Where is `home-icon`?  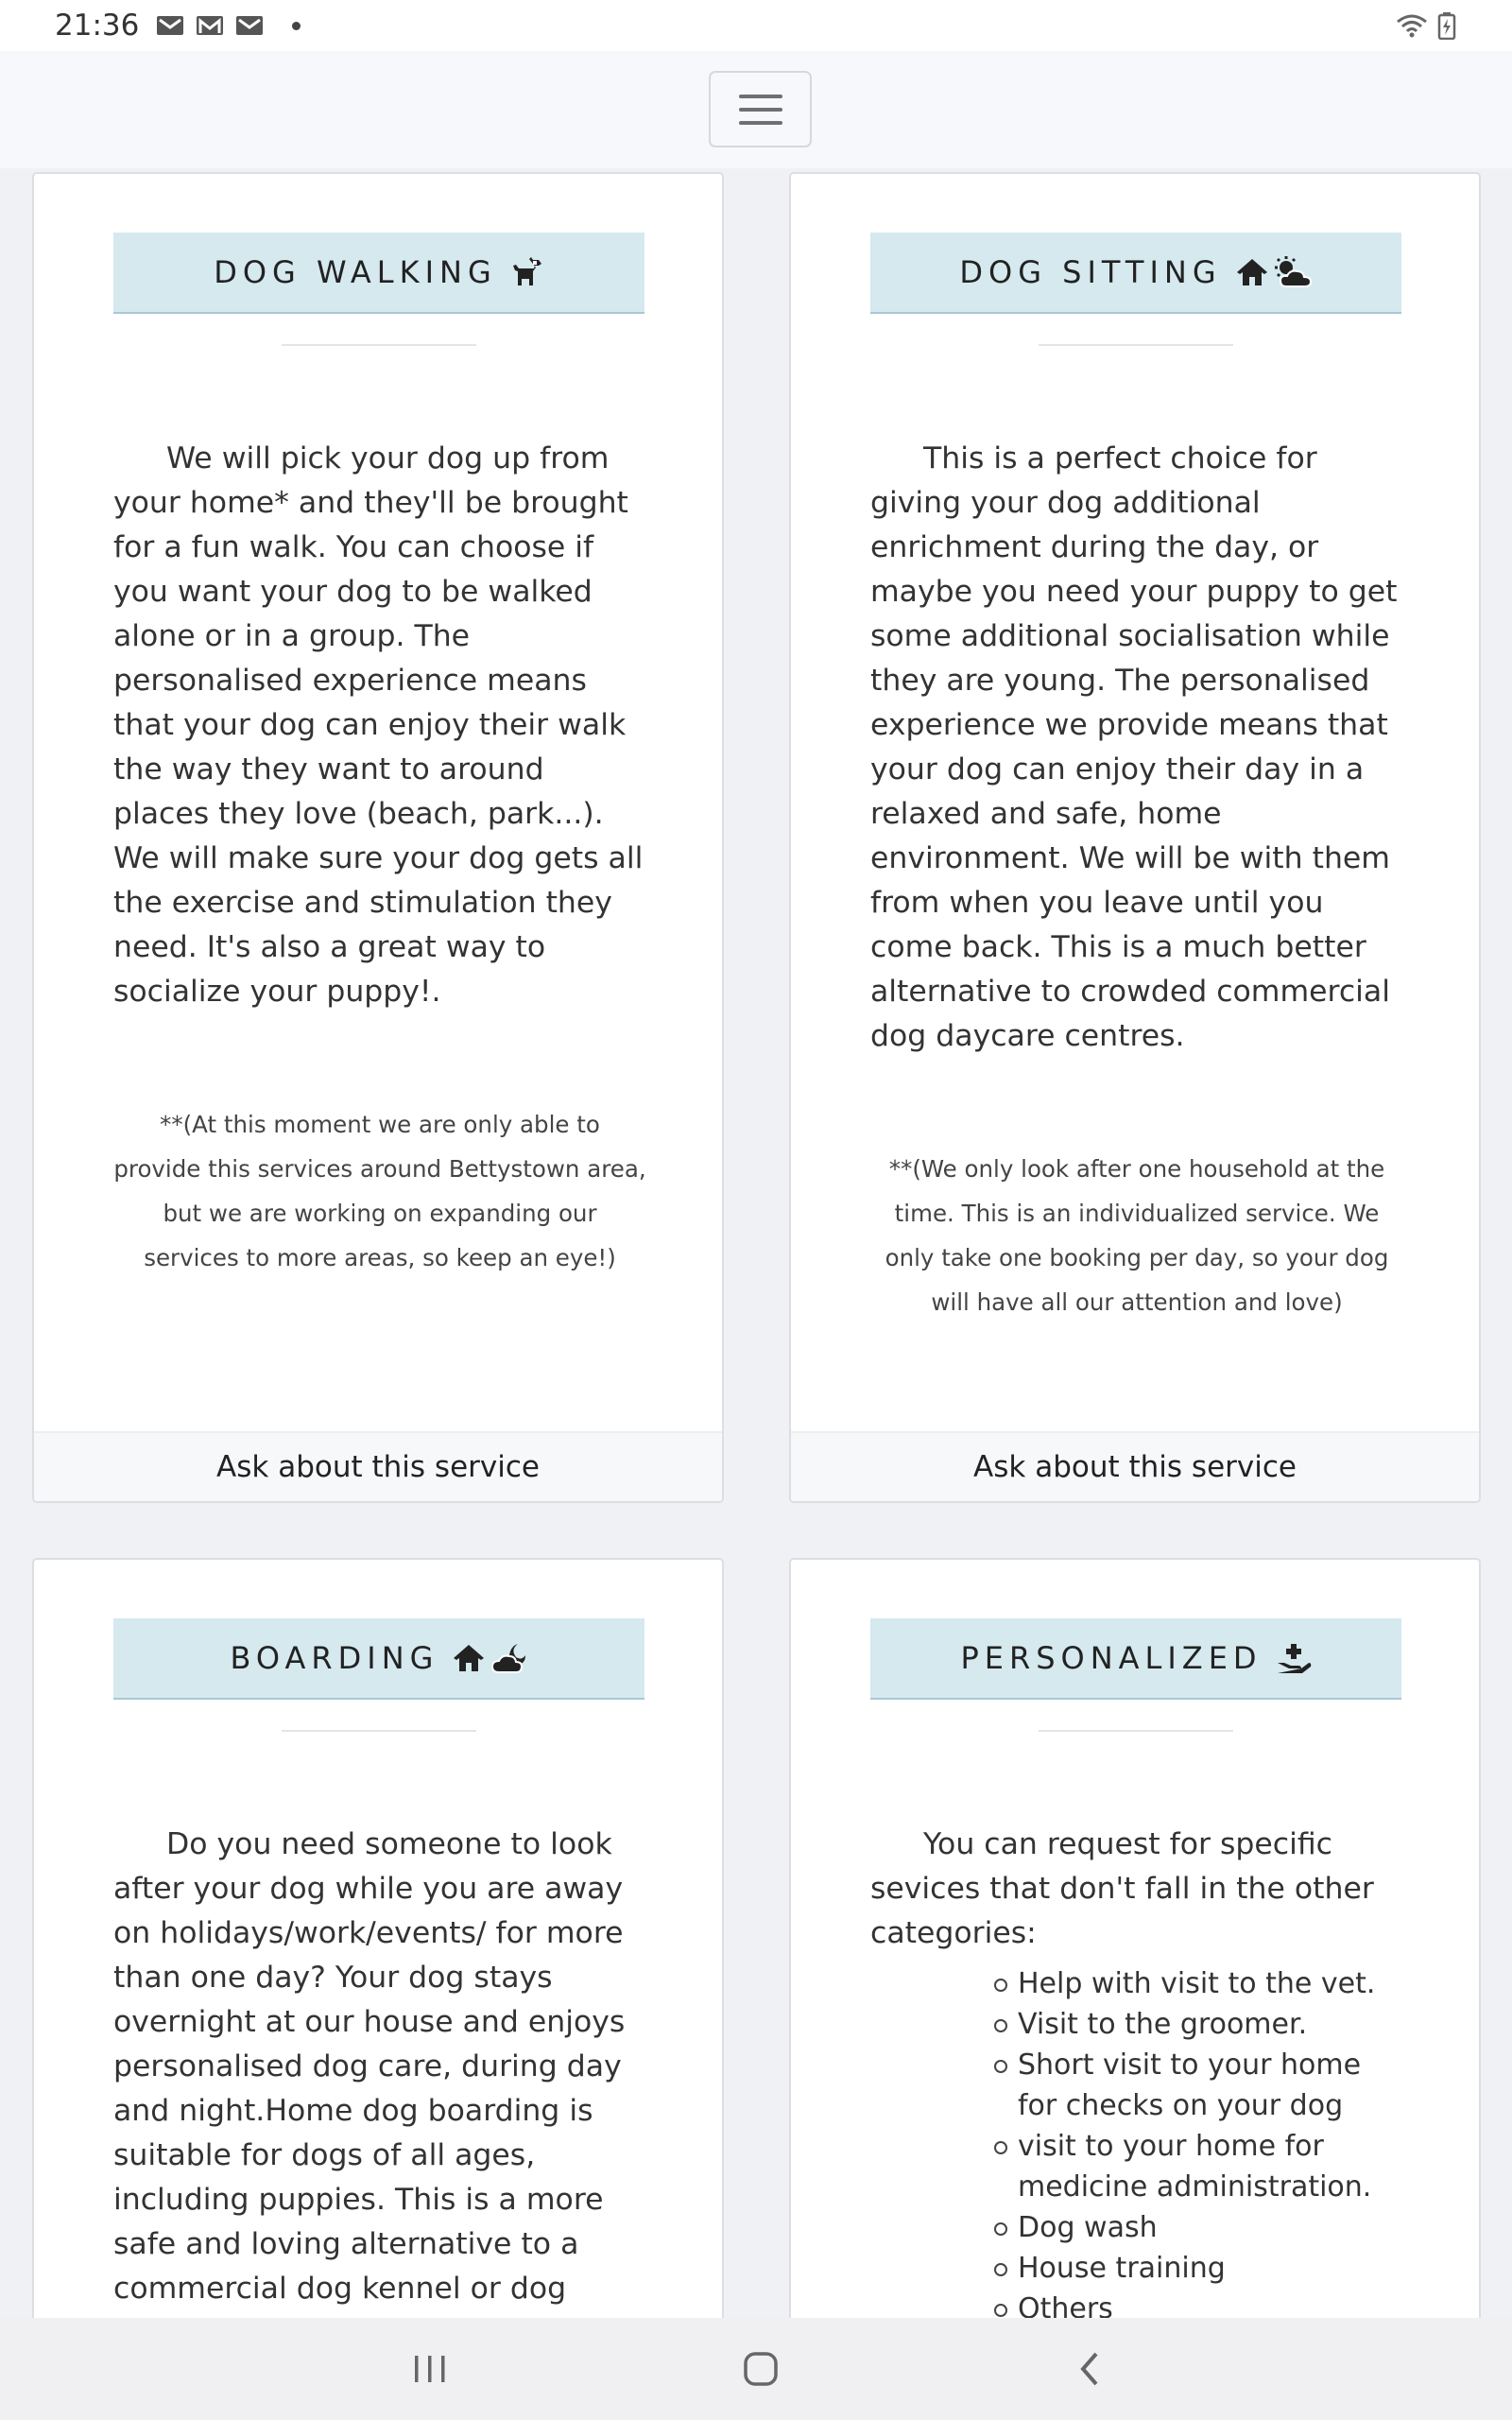 home-icon is located at coordinates (761, 2369).